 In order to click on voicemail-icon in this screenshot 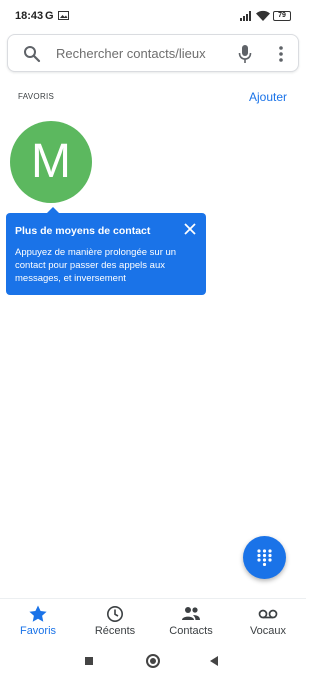, I will do `click(268, 614)`.